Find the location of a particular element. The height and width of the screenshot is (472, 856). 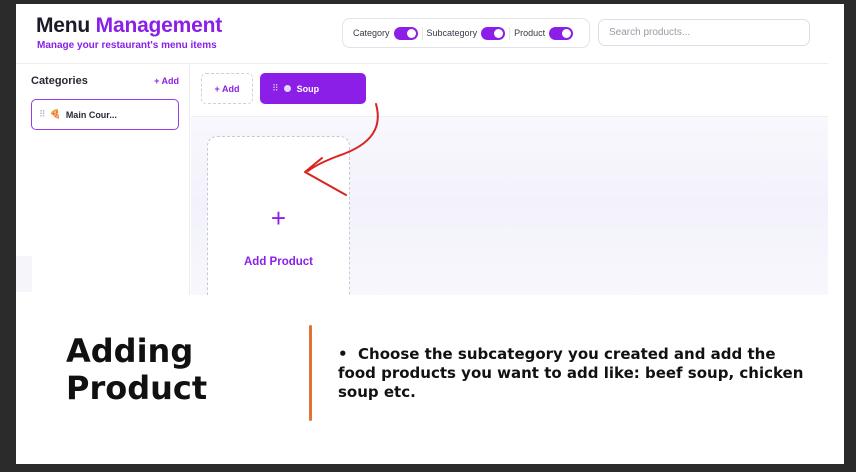

plus-icon: + is located at coordinates (278, 218).